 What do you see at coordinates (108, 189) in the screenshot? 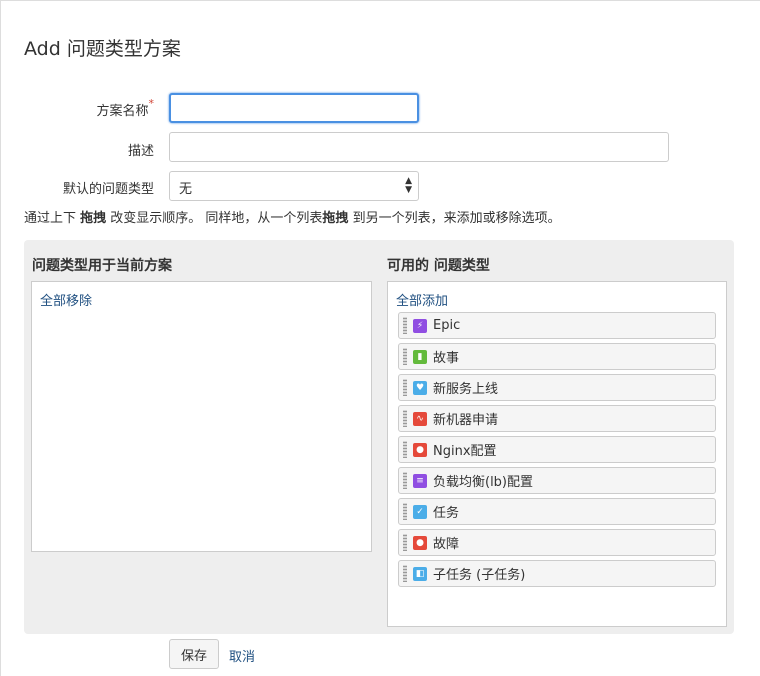
I see `default-type-label: 默认的问题类型` at bounding box center [108, 189].